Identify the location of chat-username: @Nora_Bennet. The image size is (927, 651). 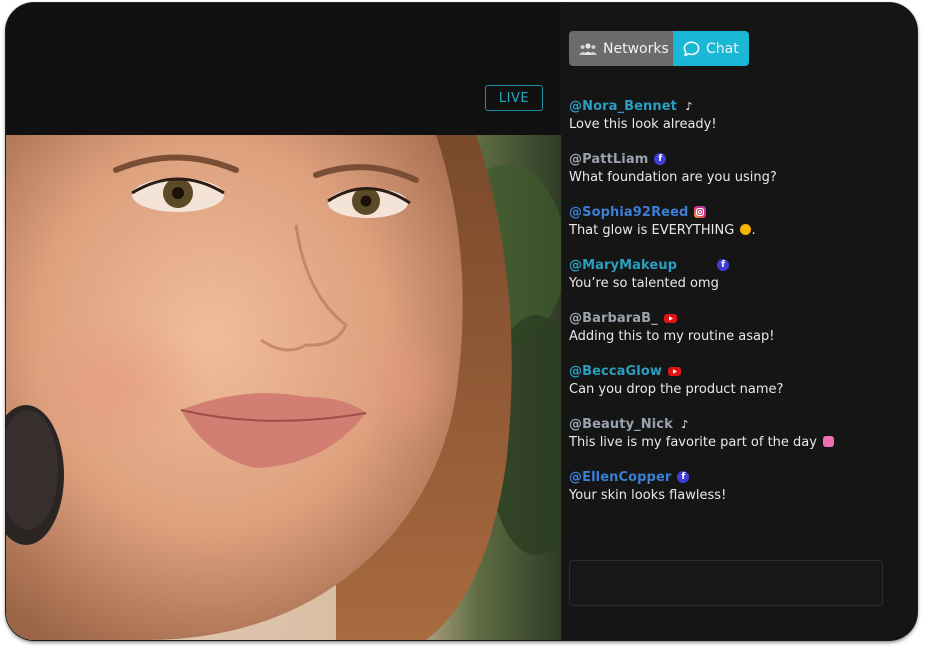
(623, 106).